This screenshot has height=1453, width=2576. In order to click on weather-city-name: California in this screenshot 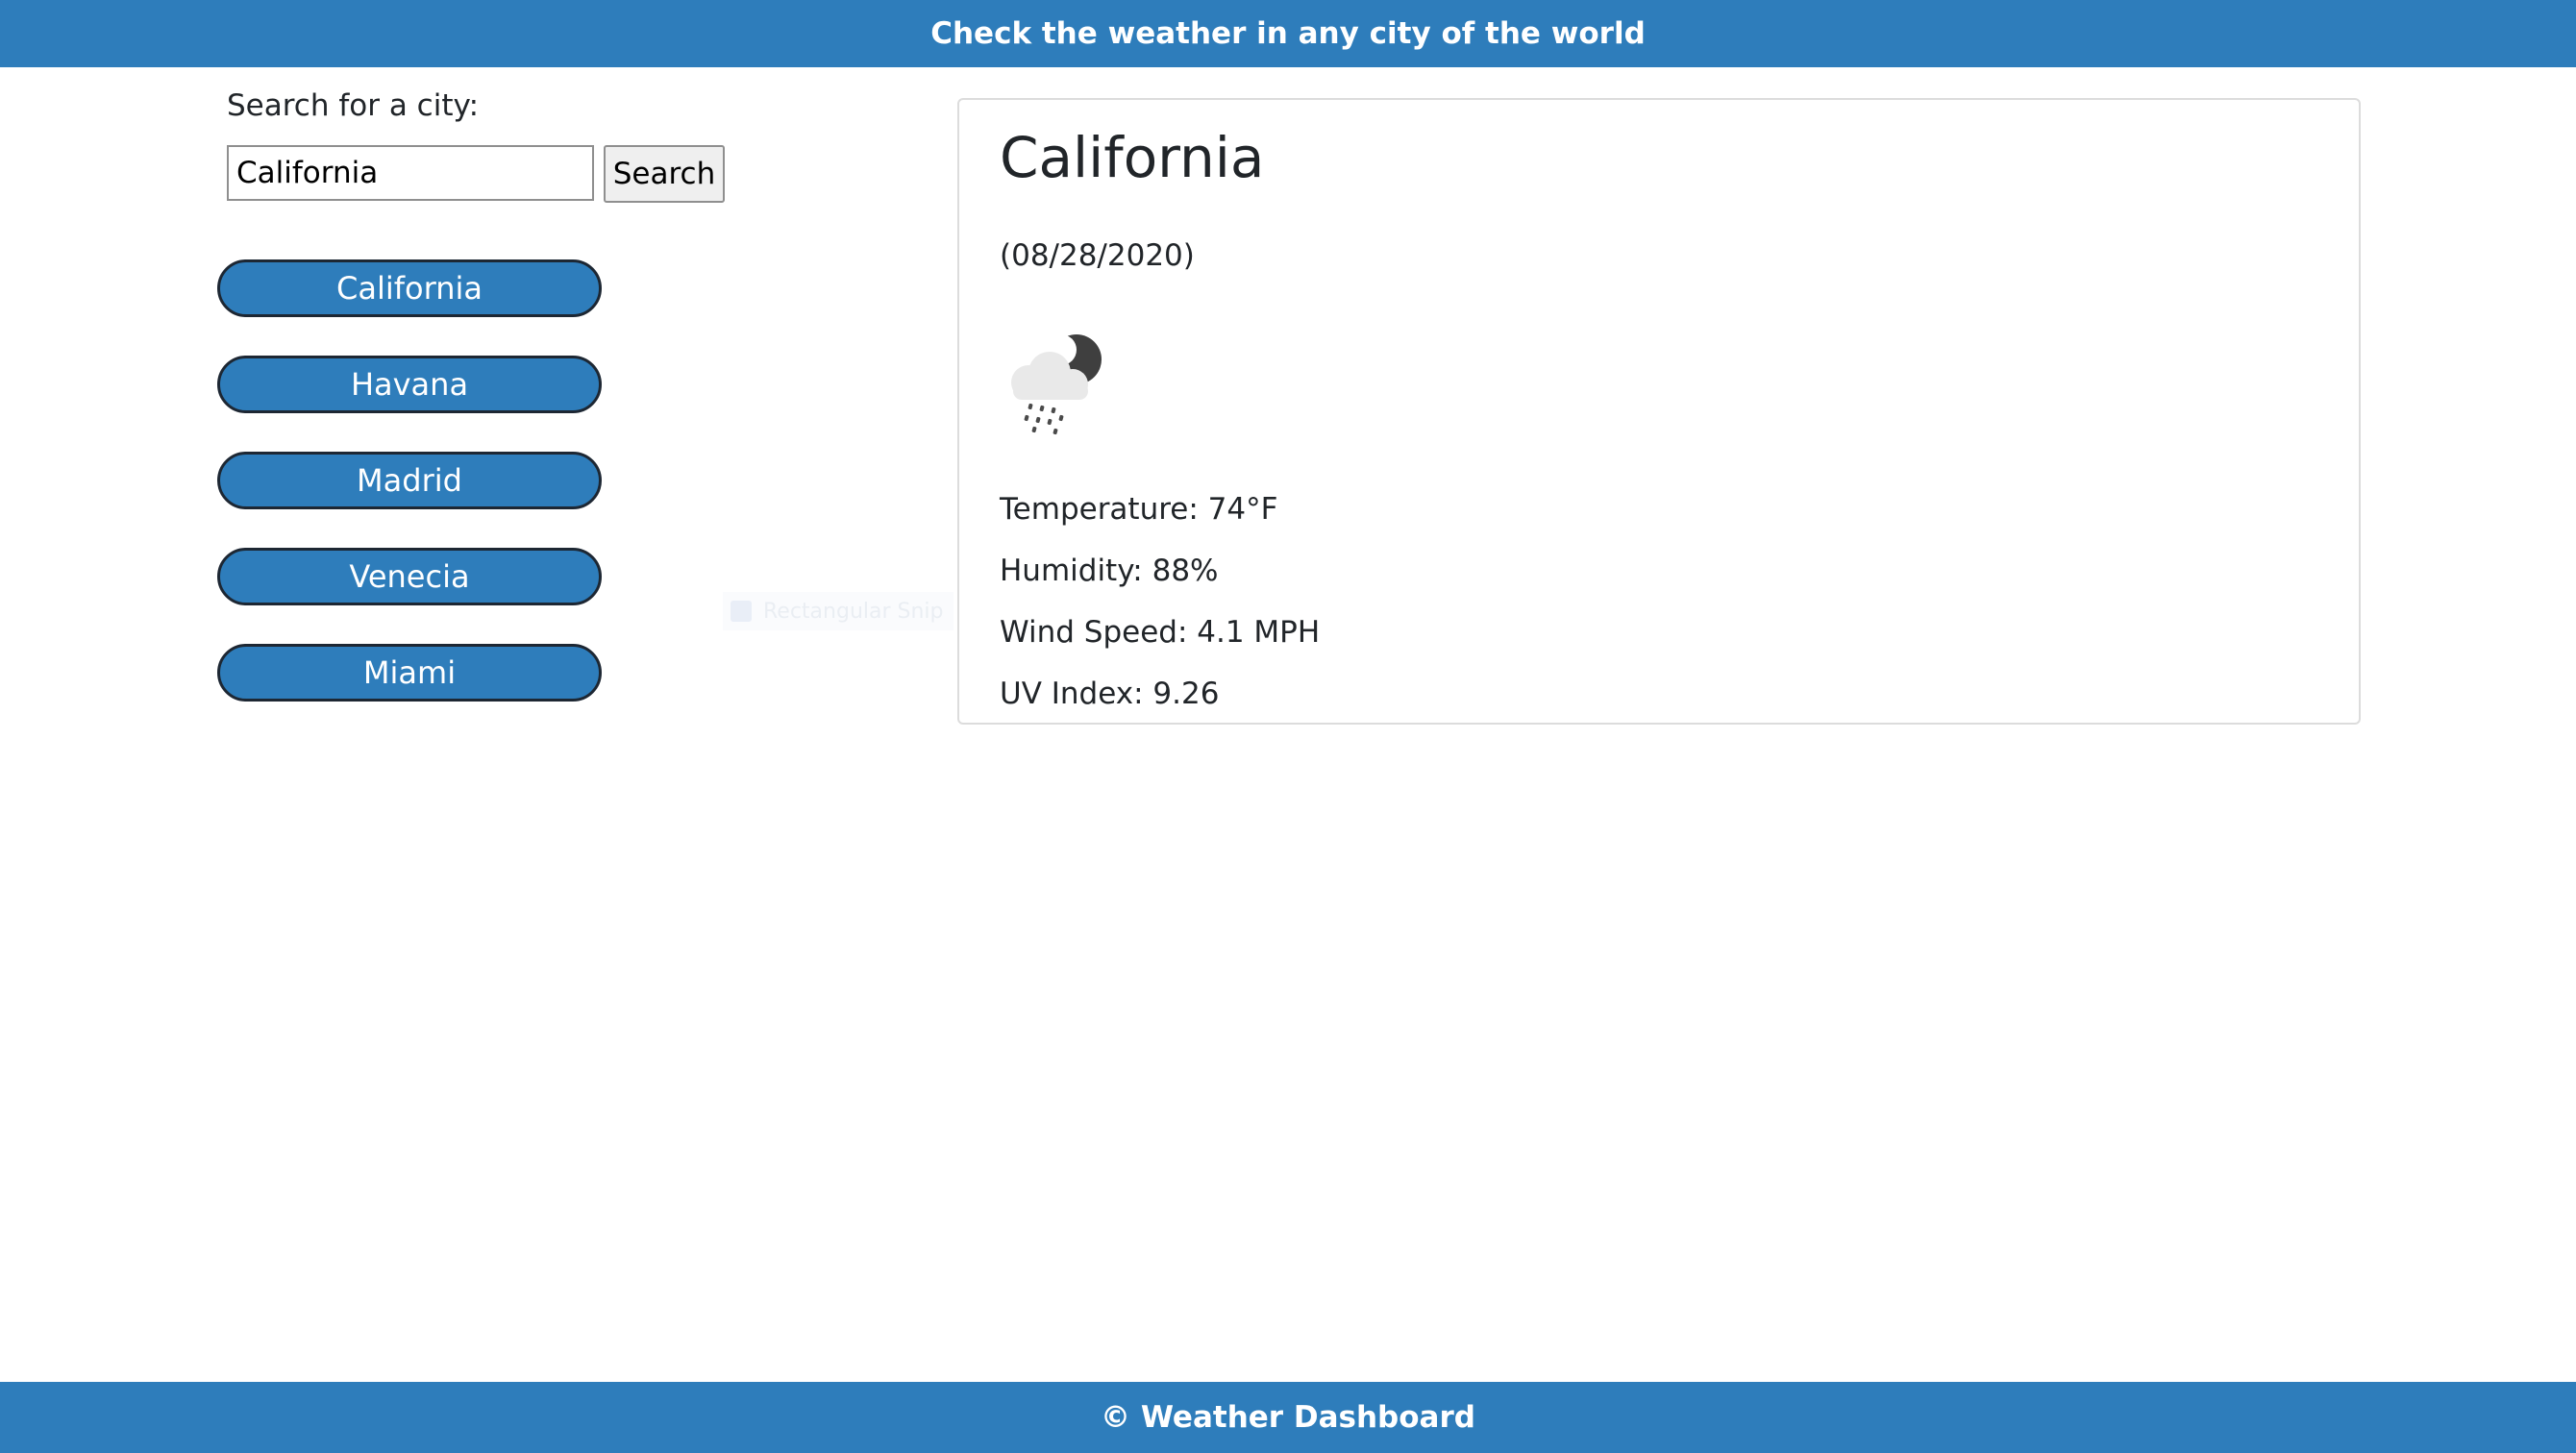, I will do `click(1133, 157)`.